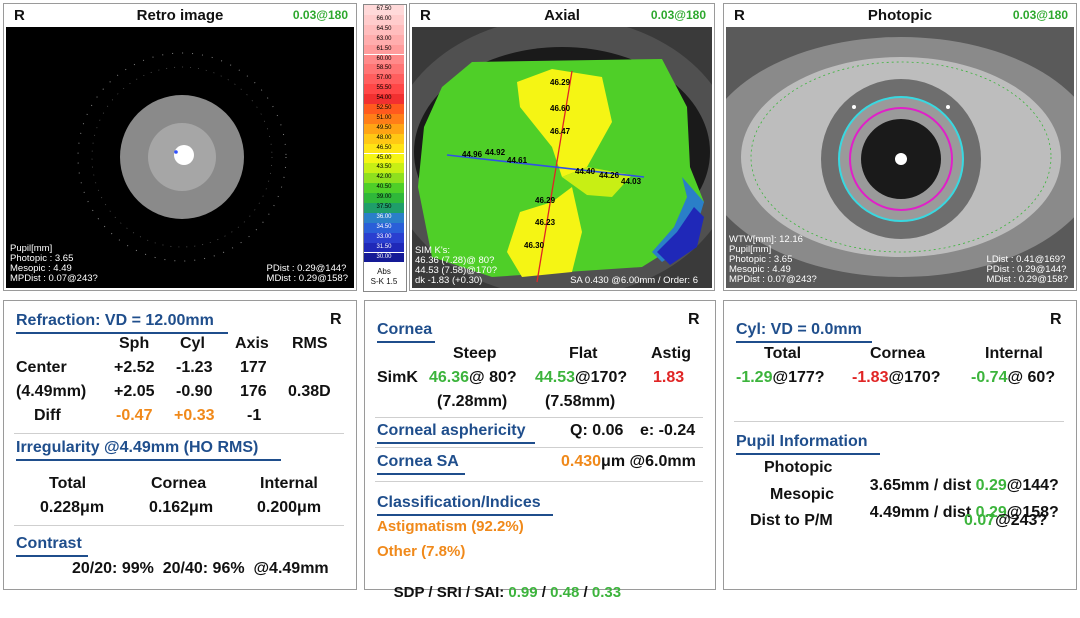  What do you see at coordinates (384, 79) in the screenshot?
I see `scale-step: 57.00` at bounding box center [384, 79].